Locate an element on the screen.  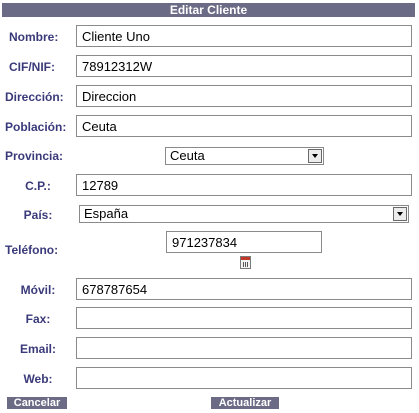
cif-nif-input is located at coordinates (244, 66).